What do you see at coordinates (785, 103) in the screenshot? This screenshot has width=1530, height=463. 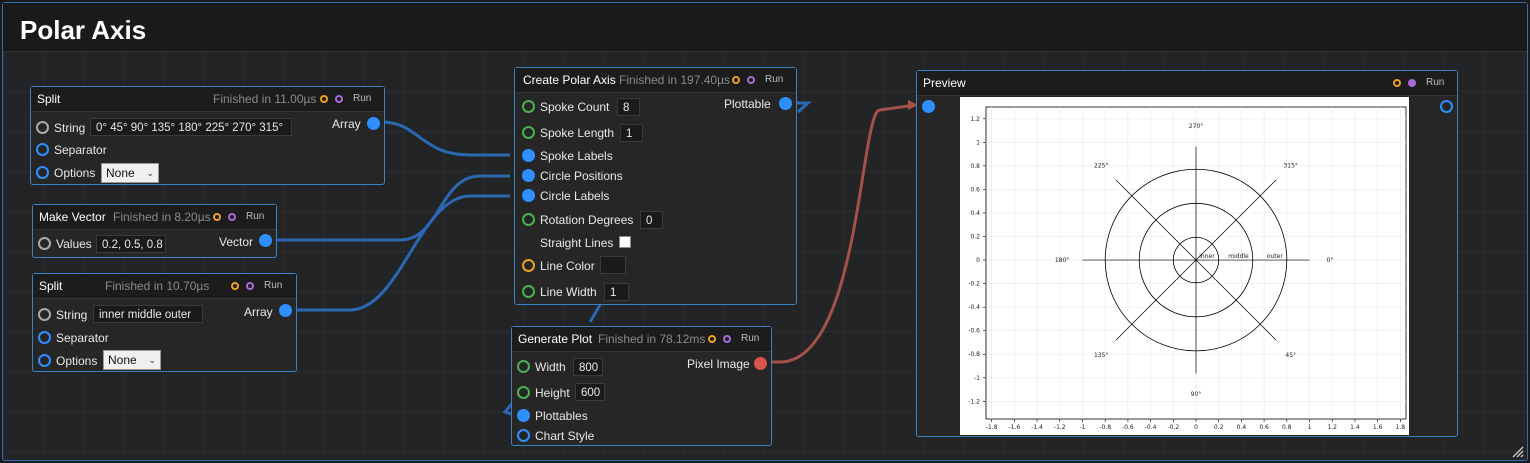 I see `plottable-output-port-icon` at bounding box center [785, 103].